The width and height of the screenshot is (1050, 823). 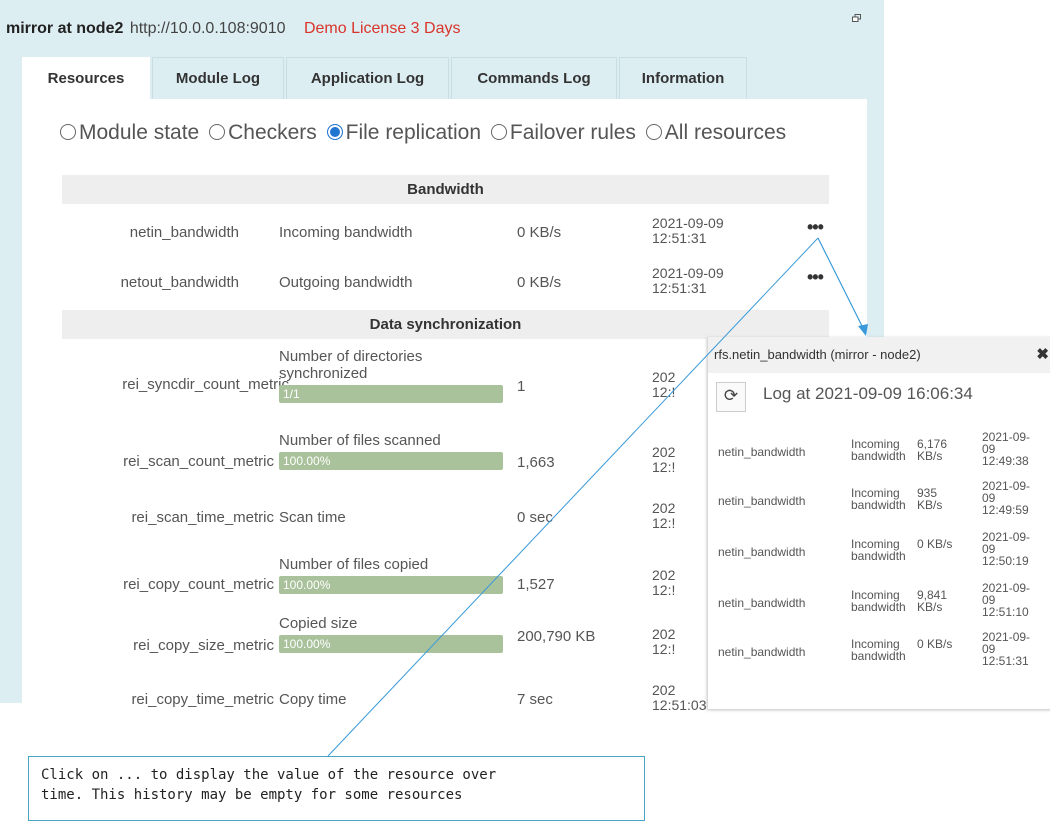 What do you see at coordinates (535, 517) in the screenshot?
I see `resource-value: 0 sec` at bounding box center [535, 517].